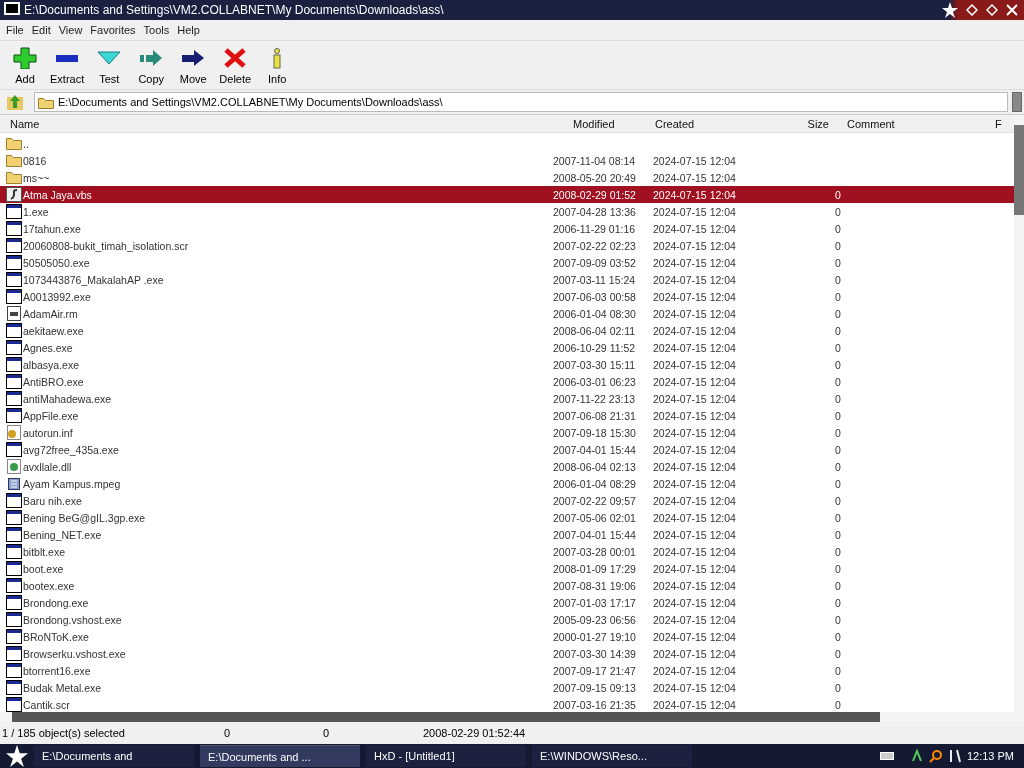 The width and height of the screenshot is (1024, 768). What do you see at coordinates (507, 466) in the screenshot?
I see `file-row: avxllale.dll 2008-06-04 02:13 2024-07-15 12:04 0` at bounding box center [507, 466].